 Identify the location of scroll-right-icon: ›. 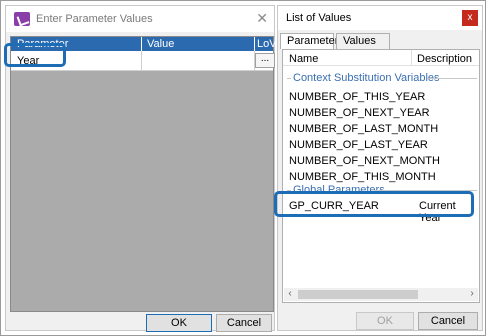
(472, 294).